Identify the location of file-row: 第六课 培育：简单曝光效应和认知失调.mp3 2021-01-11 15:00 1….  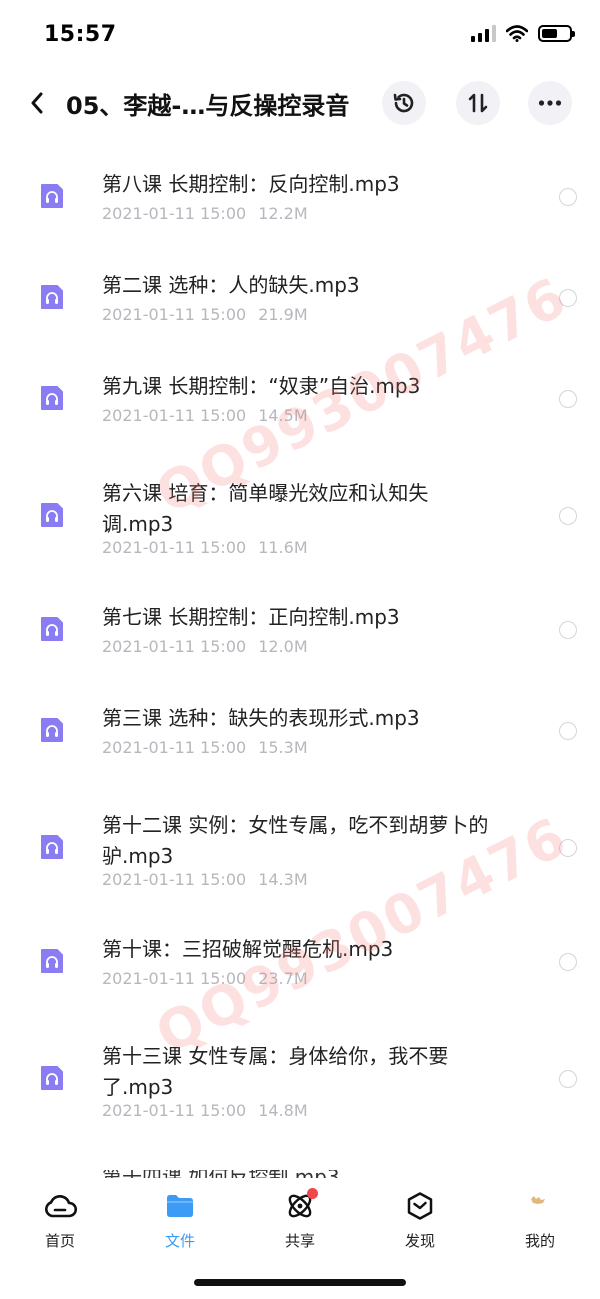
(300, 502).